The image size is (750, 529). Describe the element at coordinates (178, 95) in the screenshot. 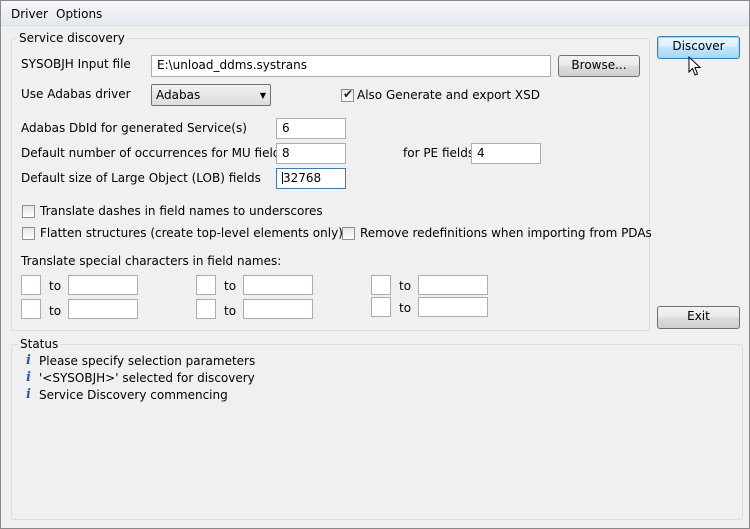

I see `driver-select-value: Adabas` at that location.